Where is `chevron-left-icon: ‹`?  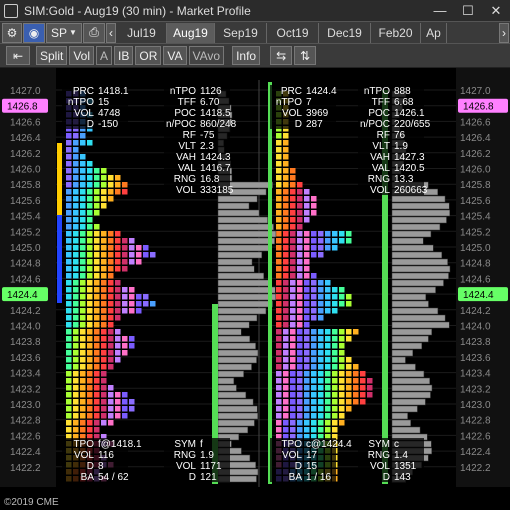 chevron-left-icon: ‹ is located at coordinates (111, 32).